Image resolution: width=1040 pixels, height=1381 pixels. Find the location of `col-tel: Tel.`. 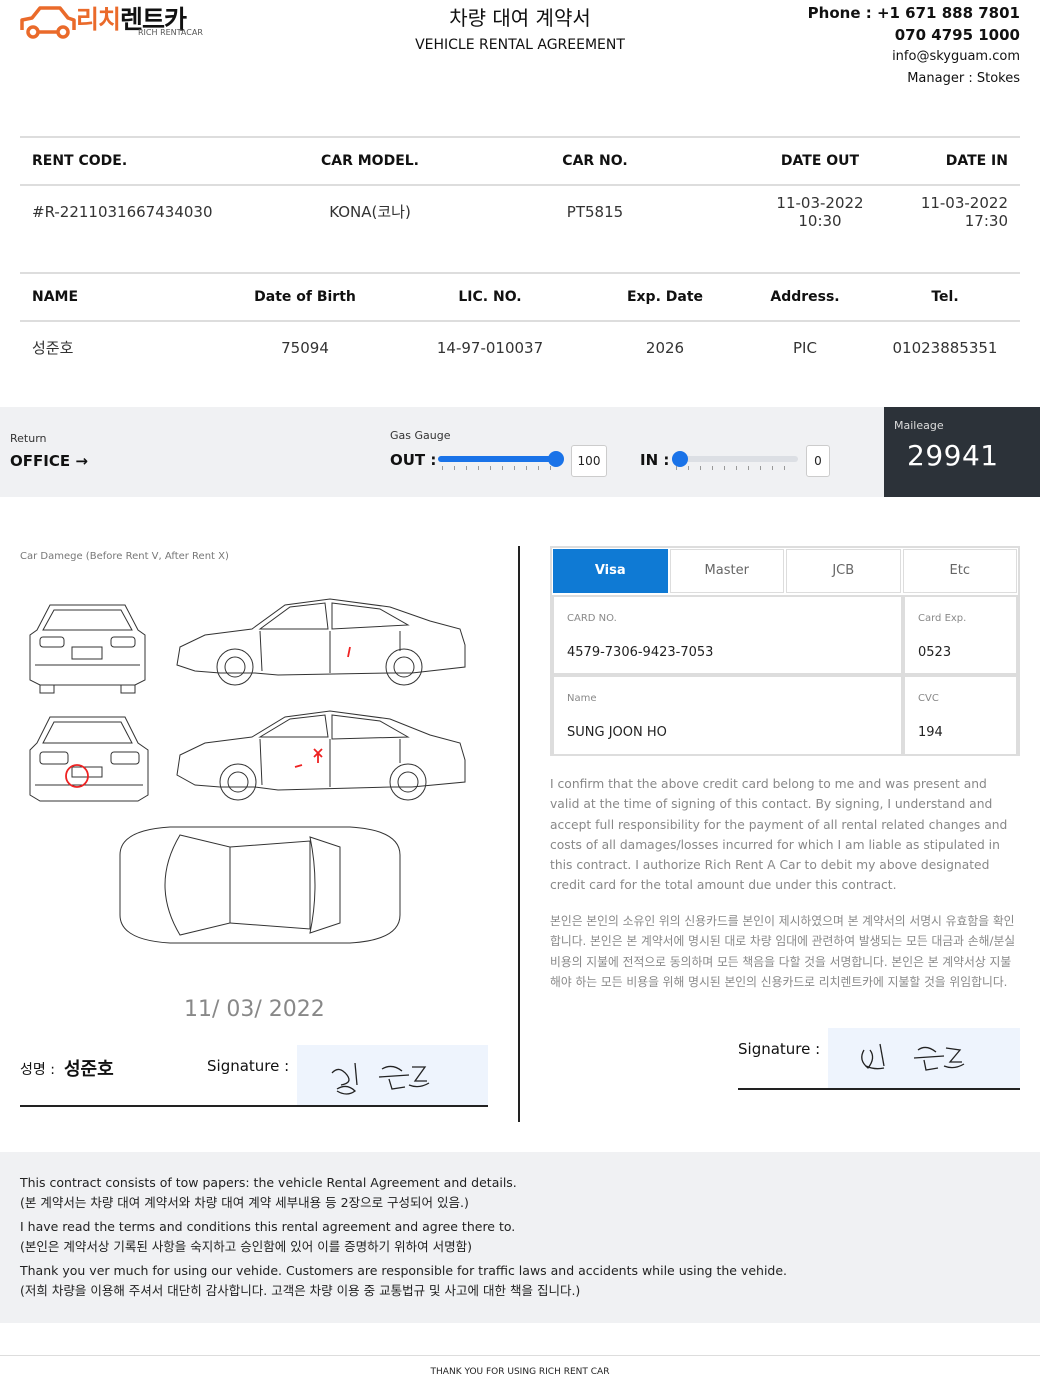

col-tel: Tel. is located at coordinates (945, 297).